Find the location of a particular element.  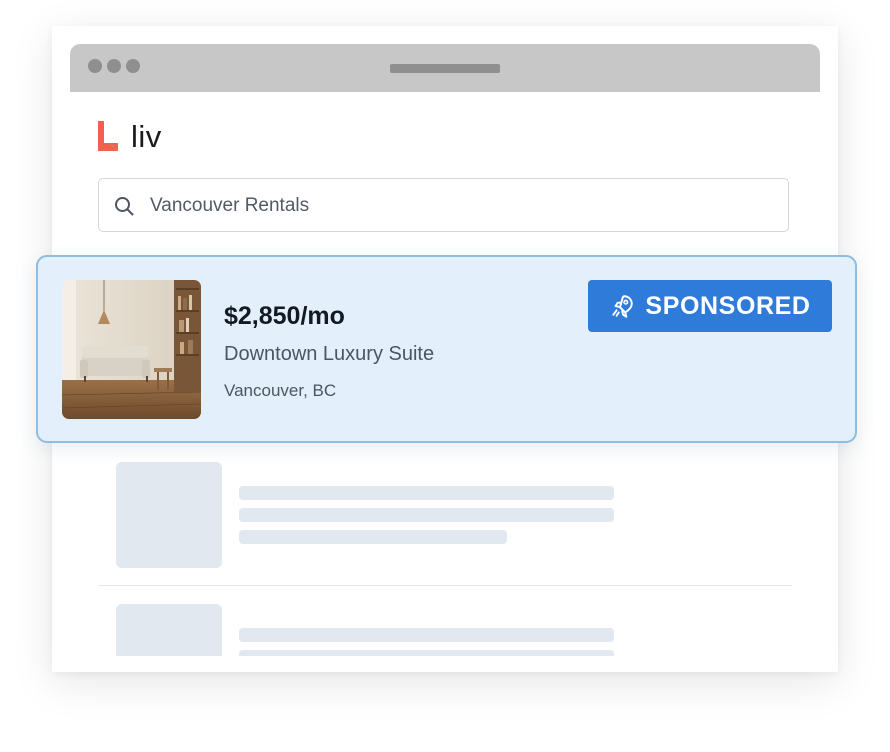

listing-location: Vancouver, BC is located at coordinates (280, 390).